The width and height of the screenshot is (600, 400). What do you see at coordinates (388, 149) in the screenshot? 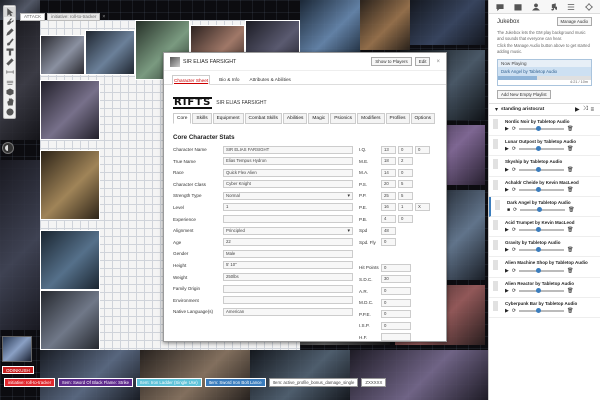
I see `attribute-input: 13` at bounding box center [388, 149].